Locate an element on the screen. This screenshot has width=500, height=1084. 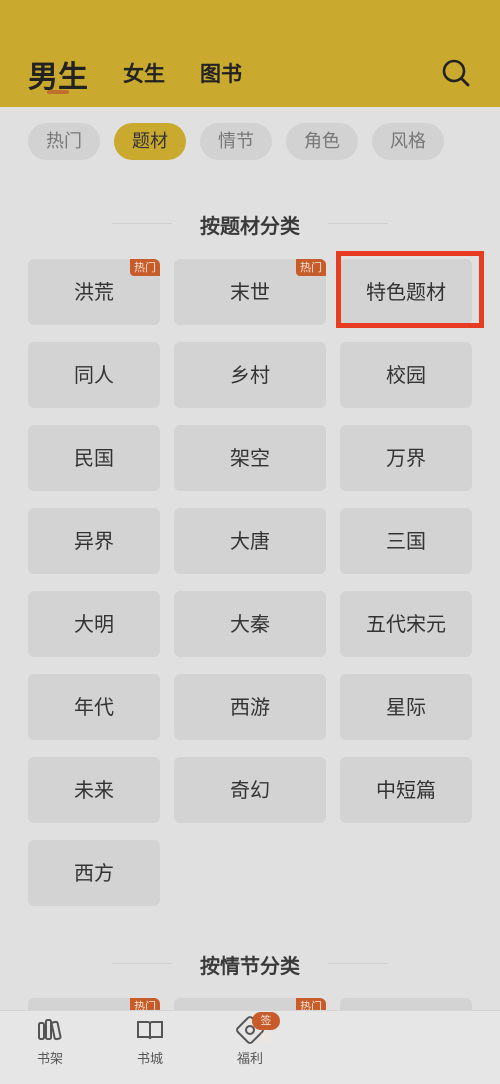
category-label: 未来 is located at coordinates (94, 790).